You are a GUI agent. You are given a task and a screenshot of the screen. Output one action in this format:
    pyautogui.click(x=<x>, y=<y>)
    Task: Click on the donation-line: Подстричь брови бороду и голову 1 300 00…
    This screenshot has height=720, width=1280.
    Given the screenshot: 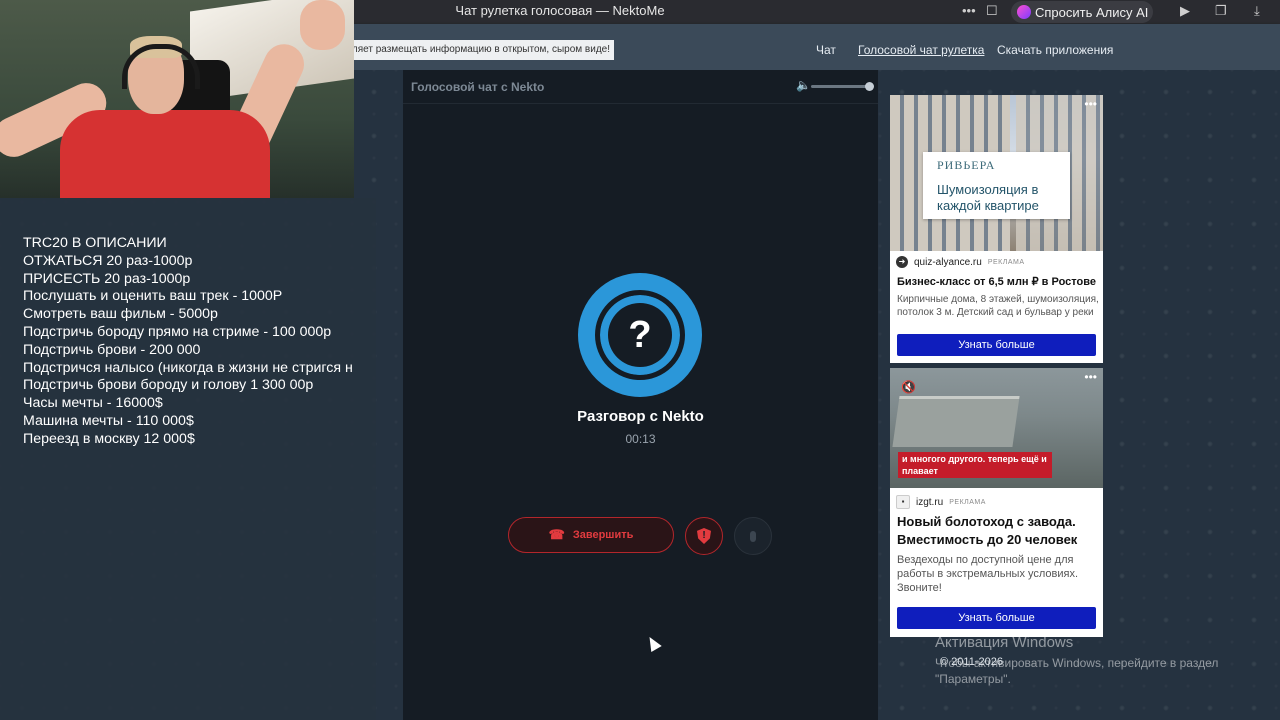 What is the action you would take?
    pyautogui.click(x=168, y=385)
    